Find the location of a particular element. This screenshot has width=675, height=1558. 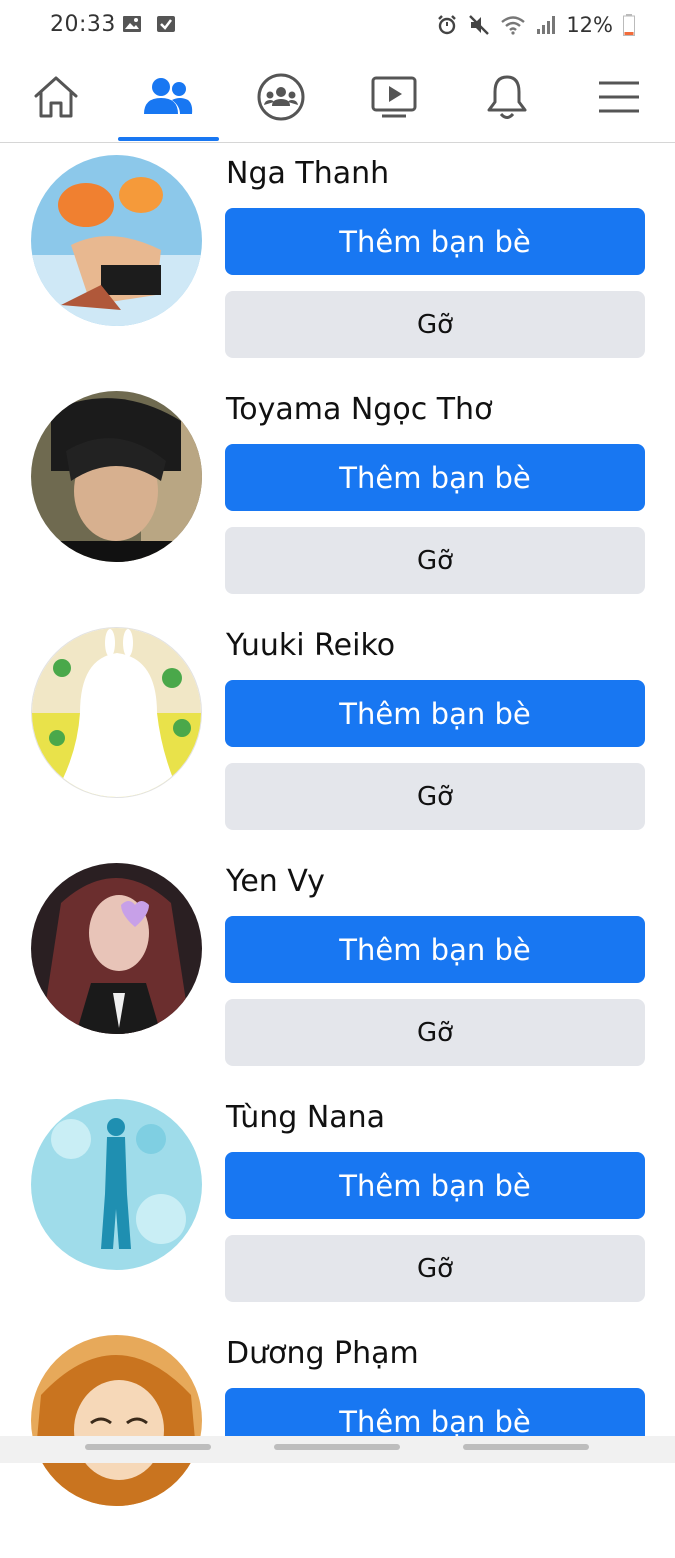

check-square-icon is located at coordinates (166, 24).